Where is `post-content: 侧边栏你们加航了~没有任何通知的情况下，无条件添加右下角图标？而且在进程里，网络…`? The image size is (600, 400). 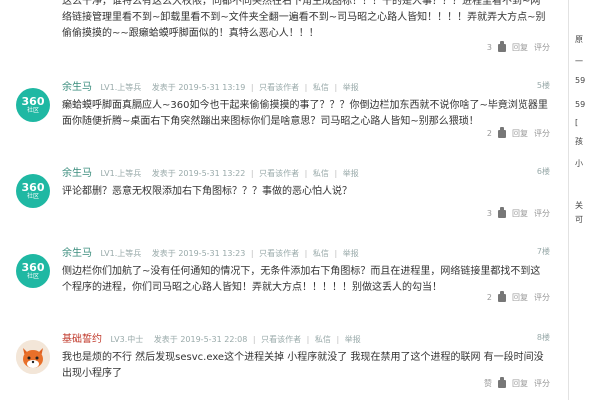 post-content: 侧边栏你们加航了~没有任何通知的情况下，无条件添加右下角图标？而且在进程里，网络… is located at coordinates (301, 279).